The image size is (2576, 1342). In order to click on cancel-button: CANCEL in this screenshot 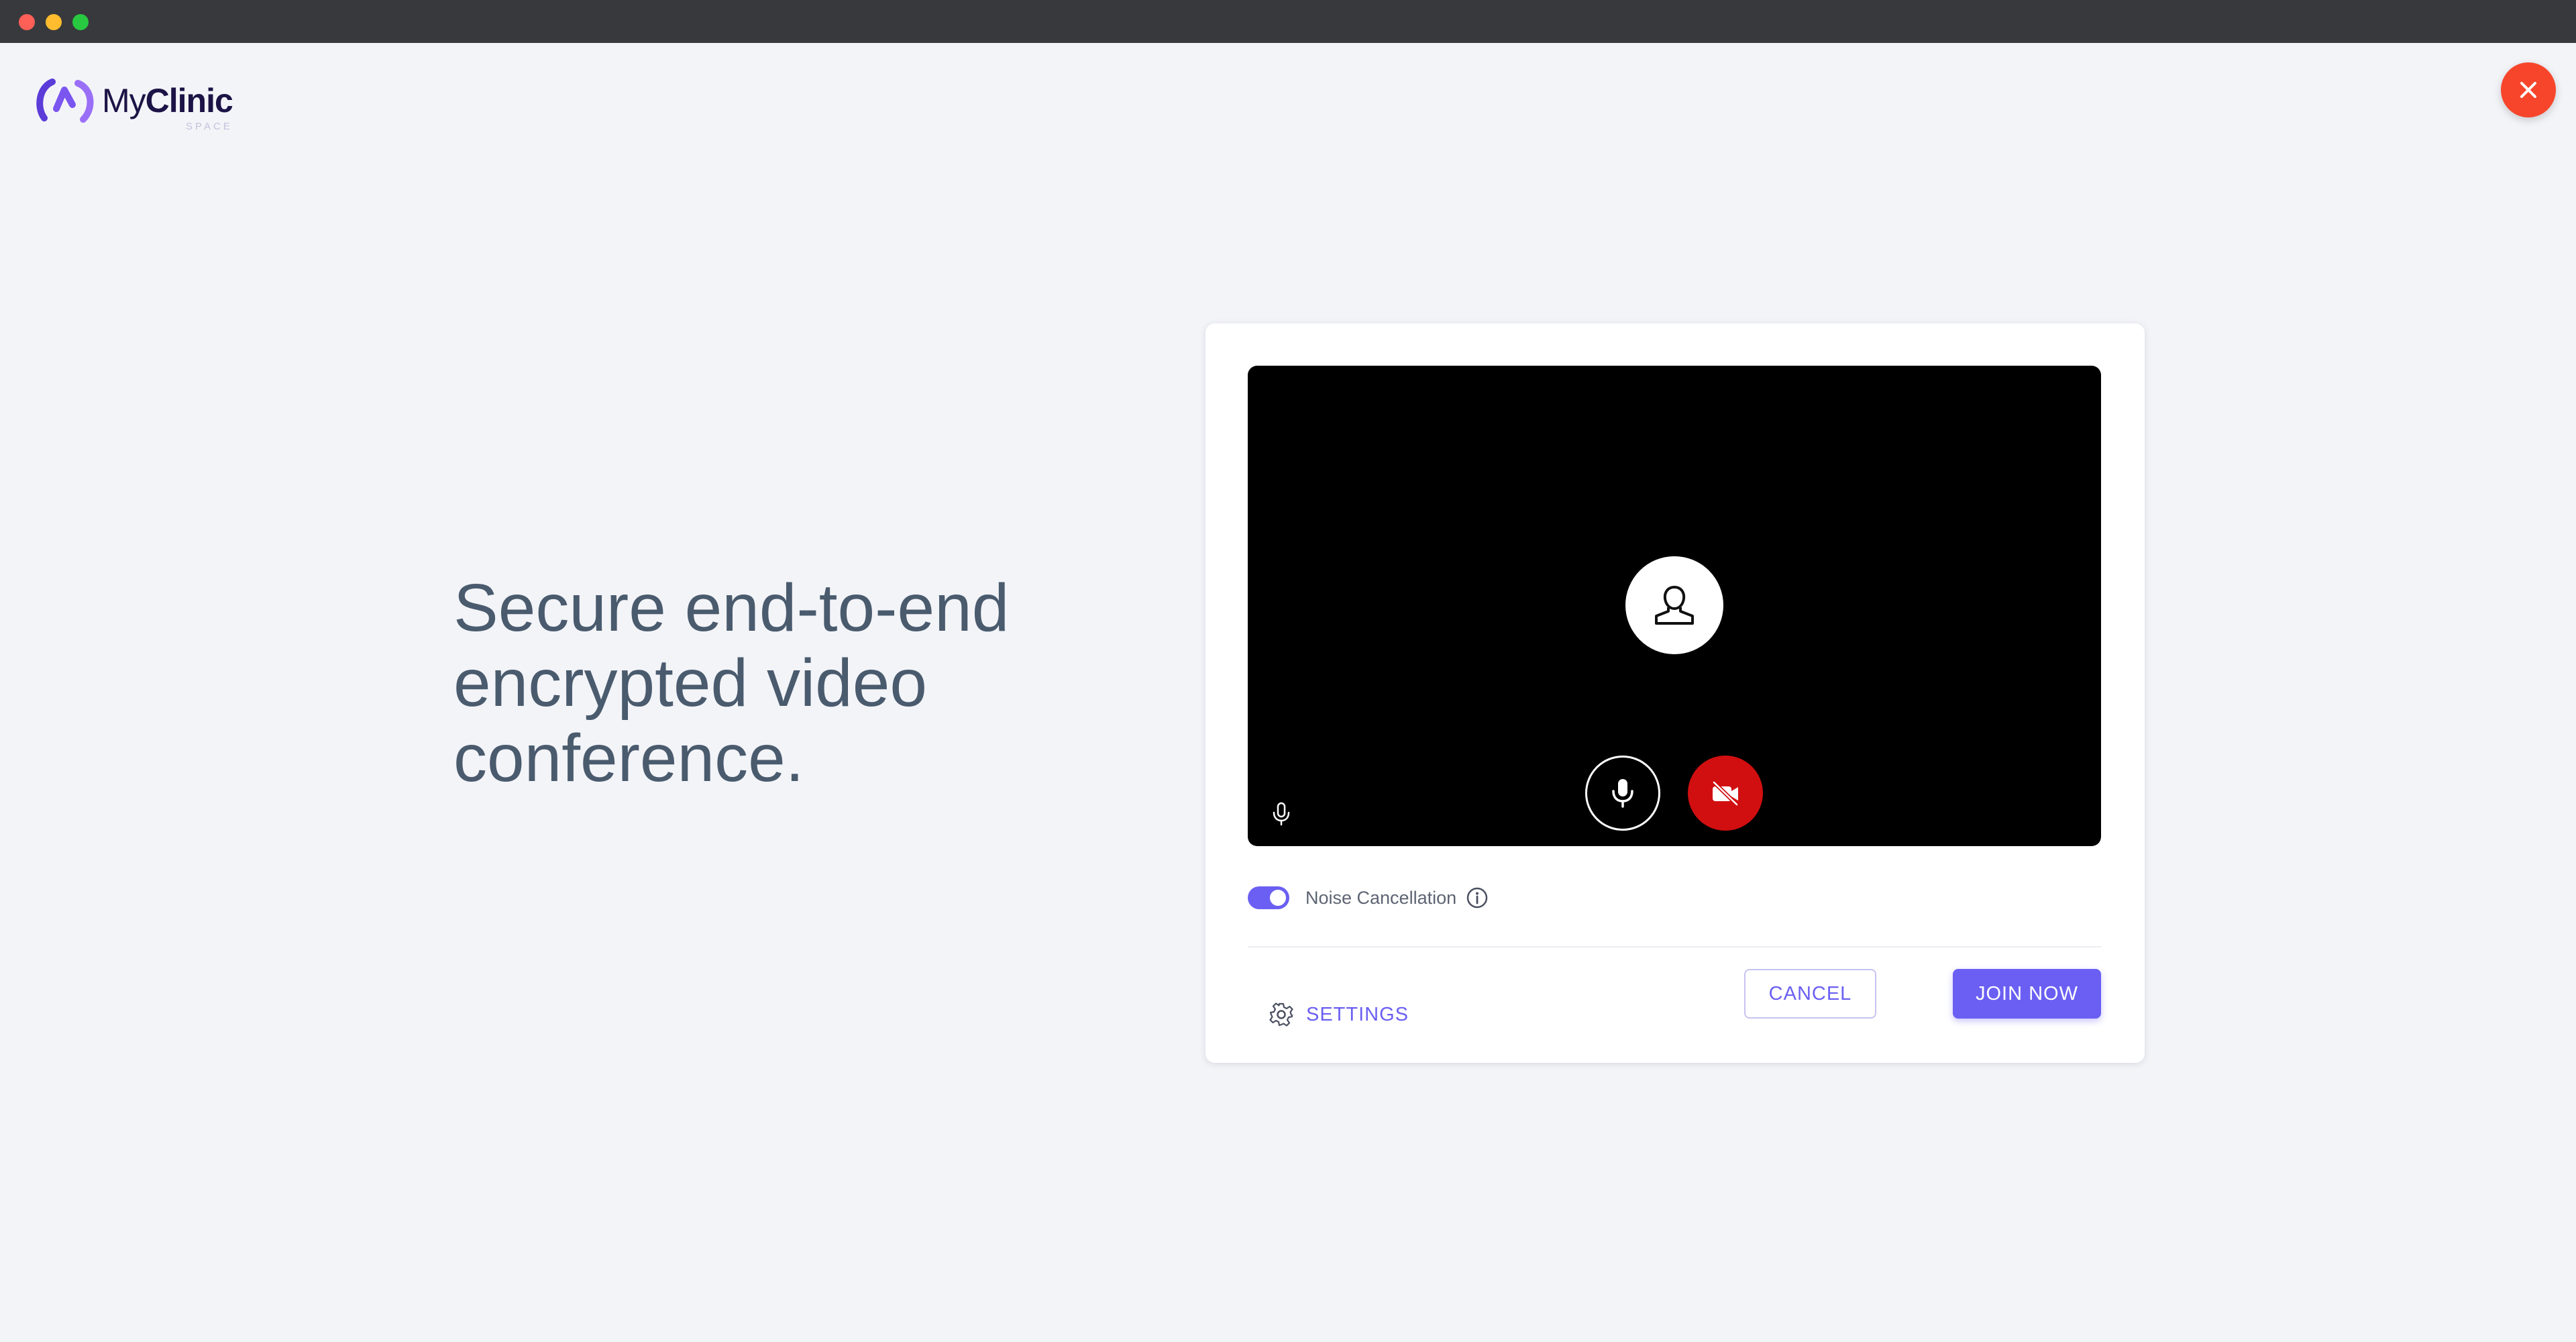, I will do `click(1810, 994)`.